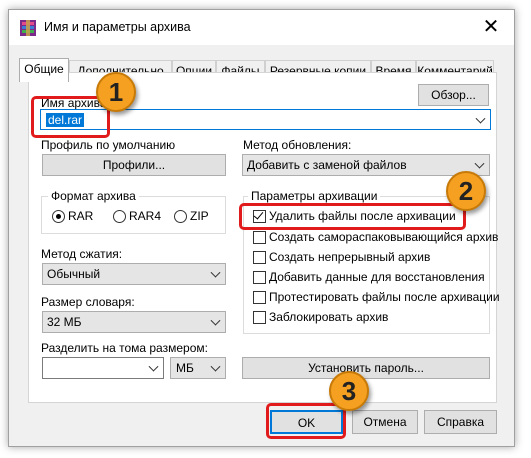  What do you see at coordinates (82, 254) in the screenshot?
I see `compression-label: Метод сжатия:` at bounding box center [82, 254].